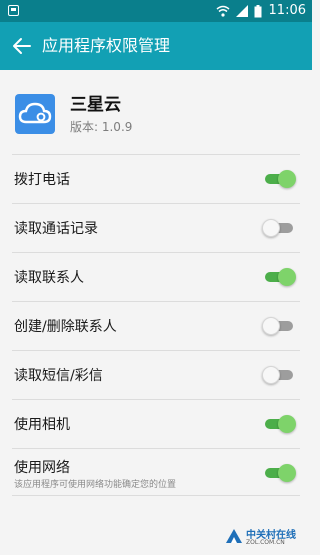 The height and width of the screenshot is (555, 320). Describe the element at coordinates (56, 229) in the screenshot. I see `permission-label: 读取通话记录` at that location.